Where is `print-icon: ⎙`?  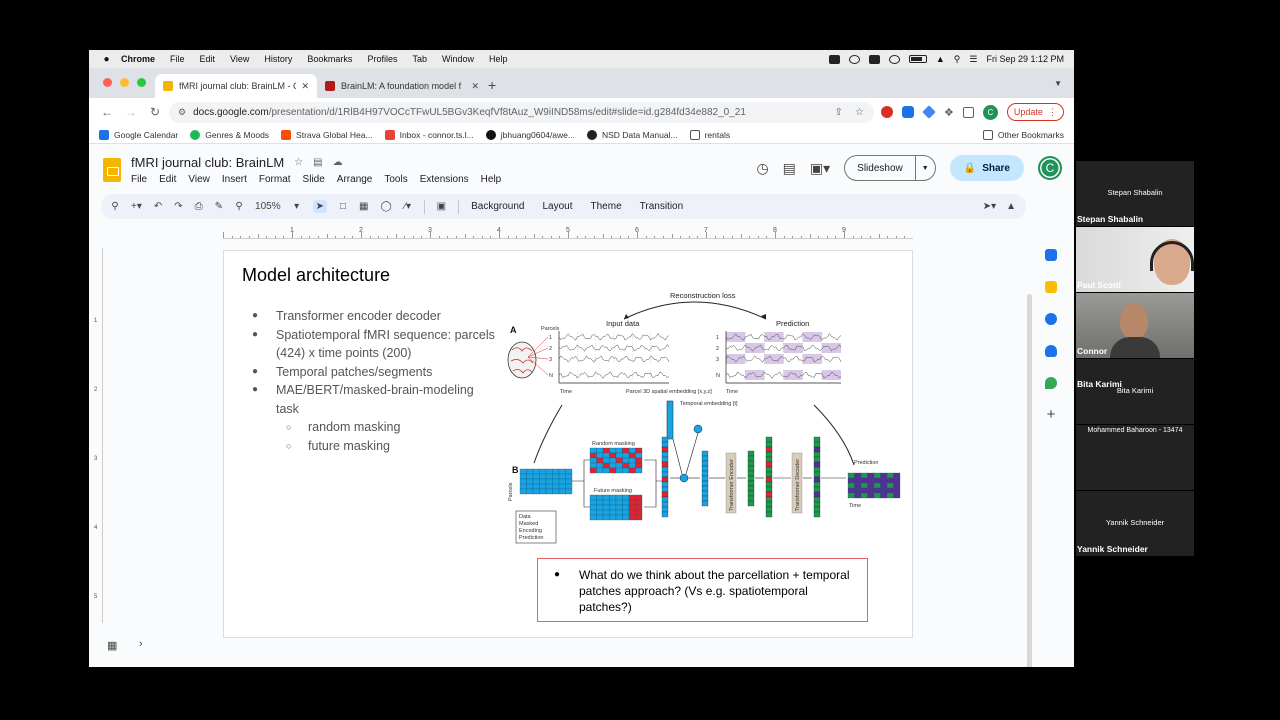 print-icon: ⎙ is located at coordinates (199, 206).